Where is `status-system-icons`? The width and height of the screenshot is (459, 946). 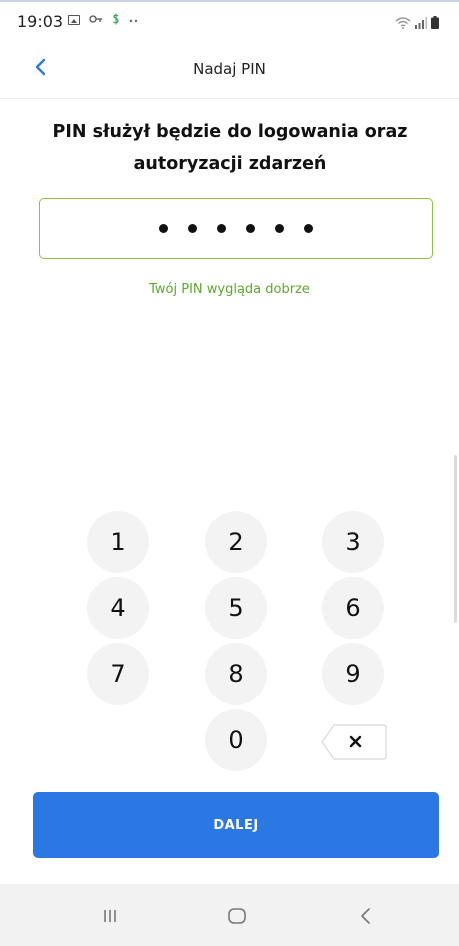
status-system-icons is located at coordinates (417, 23).